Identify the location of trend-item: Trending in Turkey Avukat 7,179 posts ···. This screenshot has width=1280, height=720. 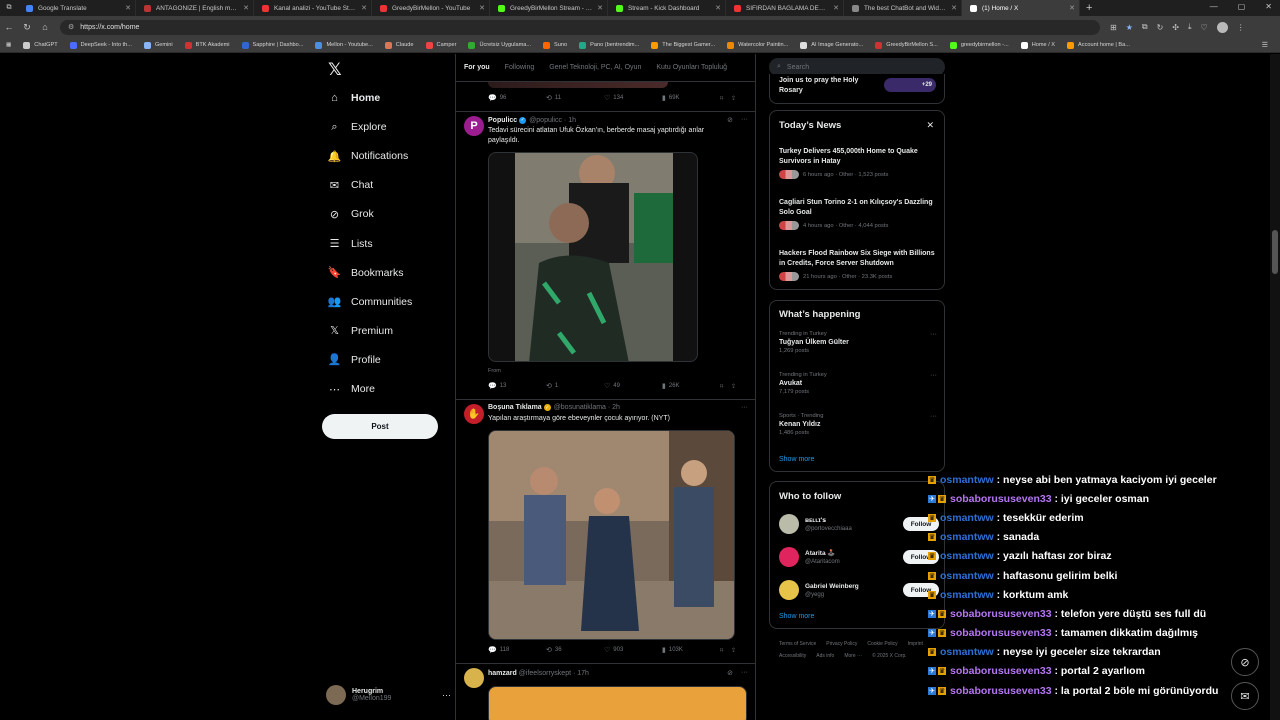
(859, 383).